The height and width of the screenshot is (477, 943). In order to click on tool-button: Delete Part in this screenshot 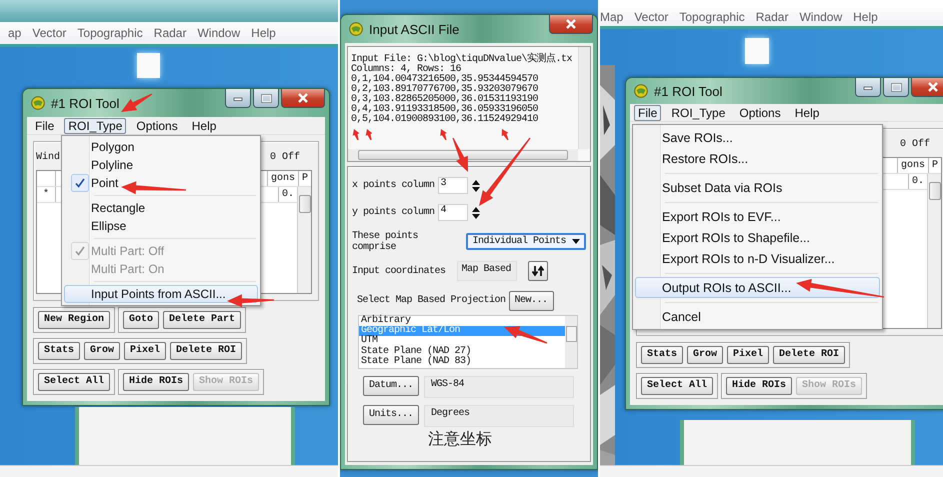, I will do `click(202, 320)`.